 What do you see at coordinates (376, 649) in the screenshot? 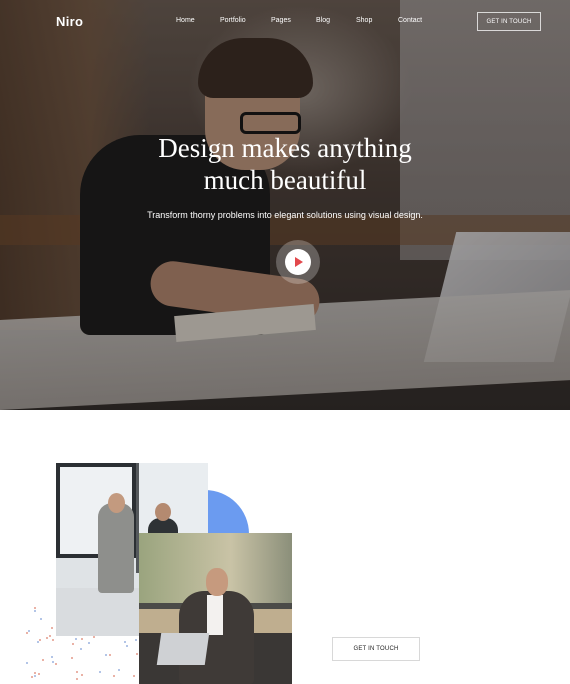
I see `get-in-touch-button: GET IN TOUCH` at bounding box center [376, 649].